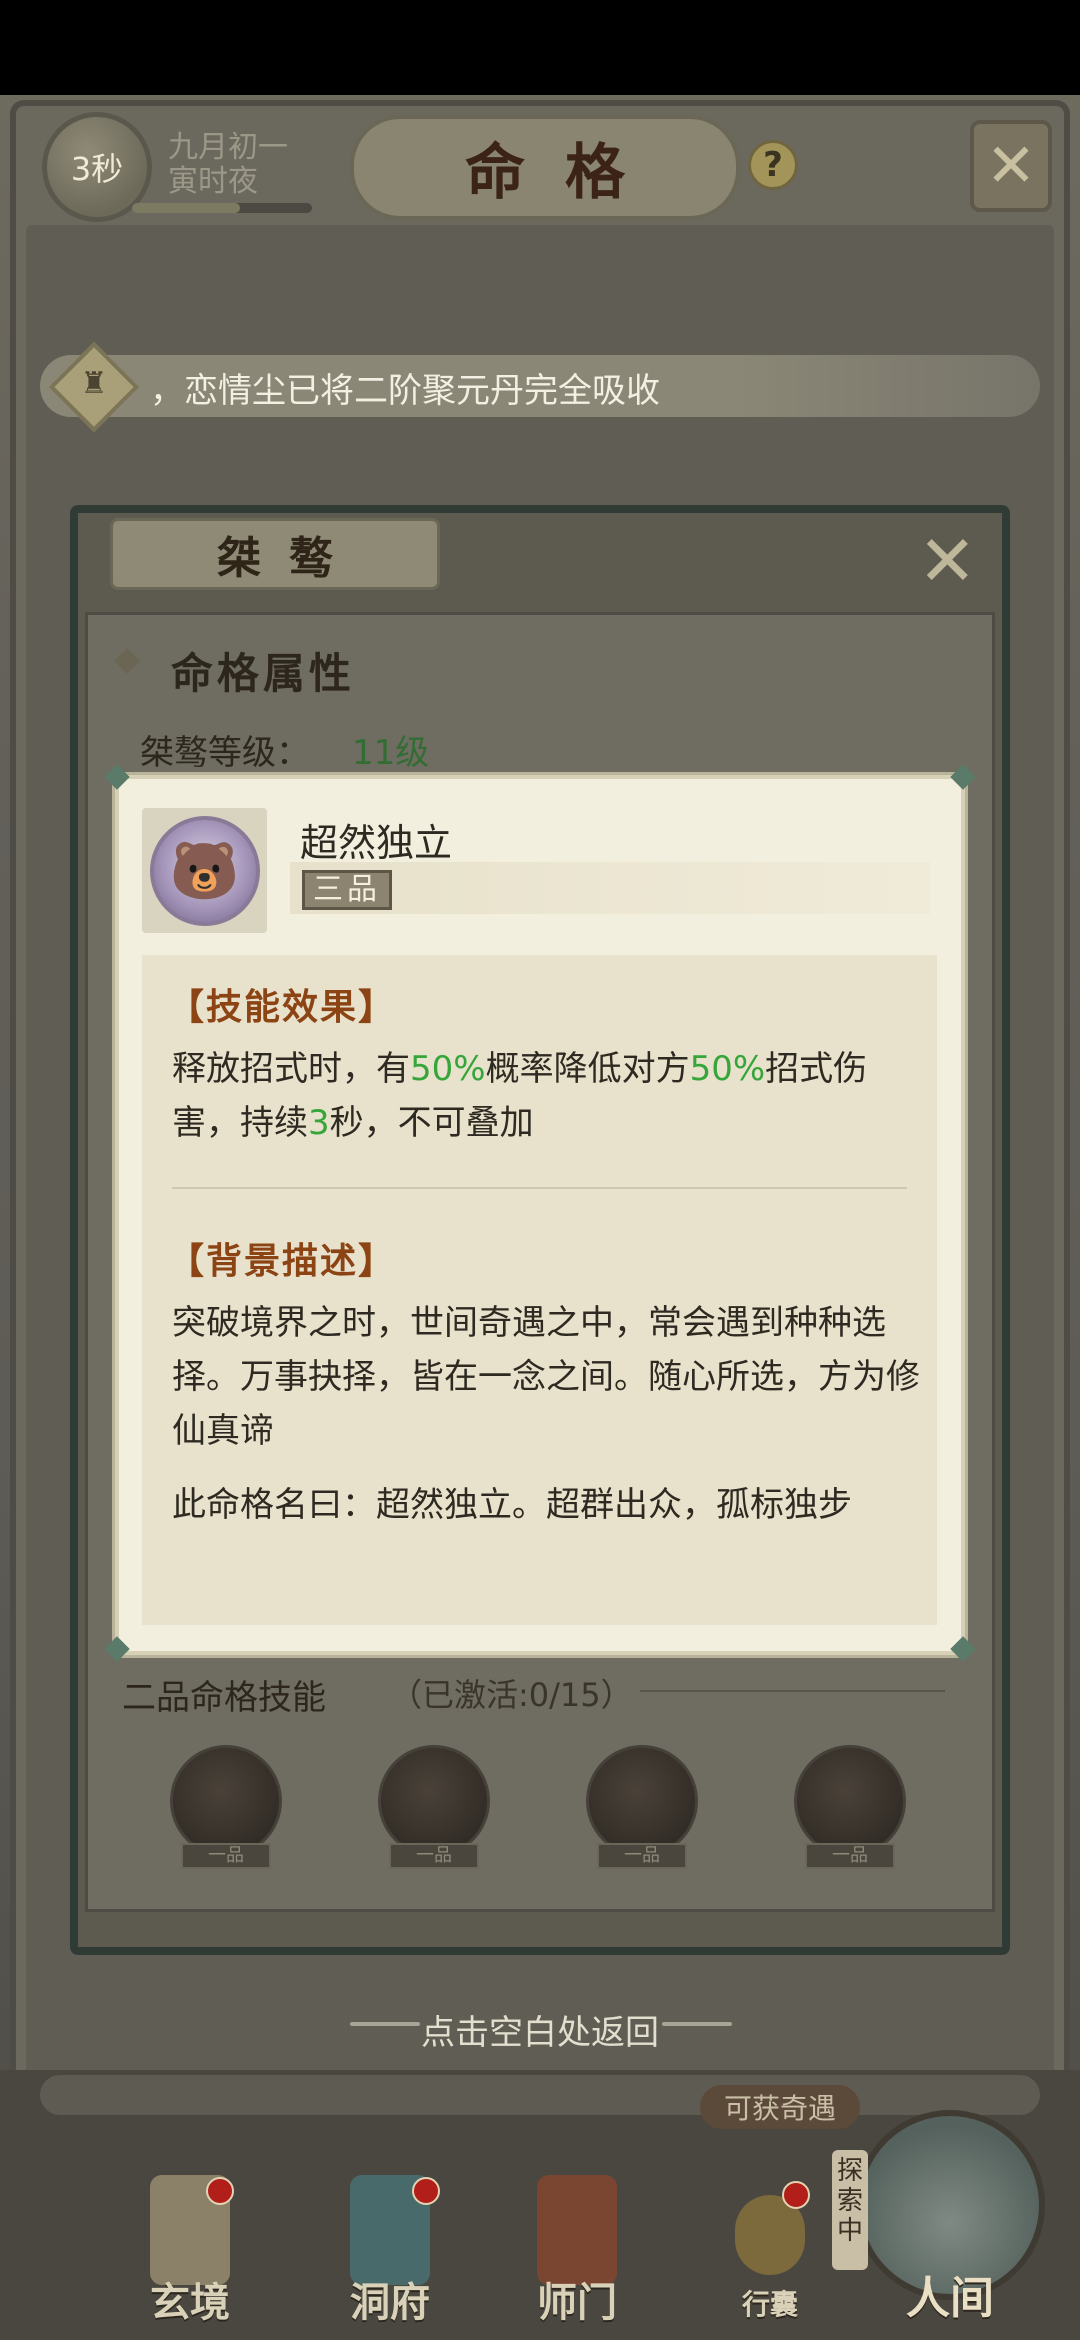 This screenshot has width=1080, height=2340. What do you see at coordinates (540, 2095) in the screenshot?
I see `bottom-strip` at bounding box center [540, 2095].